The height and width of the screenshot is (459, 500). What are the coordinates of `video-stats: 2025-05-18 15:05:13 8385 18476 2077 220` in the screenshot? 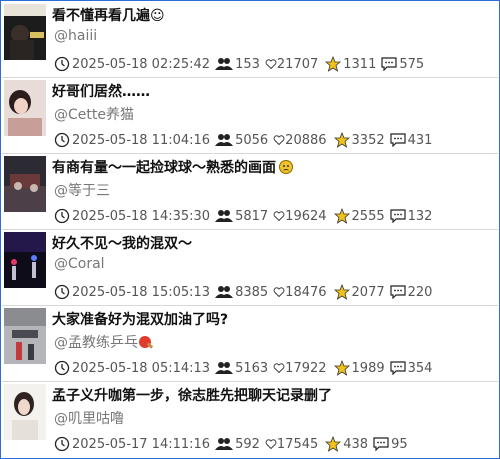 It's located at (245, 292).